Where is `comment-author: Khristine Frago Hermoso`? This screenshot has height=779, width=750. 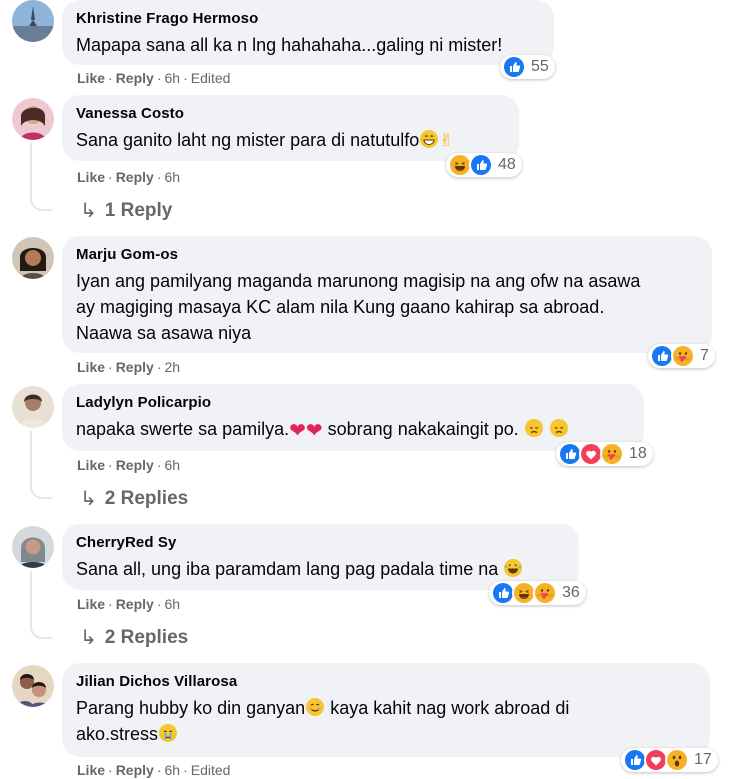
comment-author: Khristine Frago Hermoso is located at coordinates (308, 19).